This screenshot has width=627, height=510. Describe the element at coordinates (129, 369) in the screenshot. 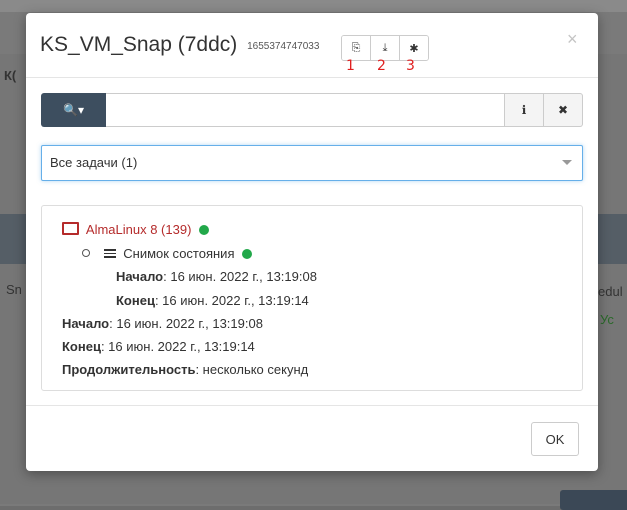

I see `task-duration-label: Продолжительность` at that location.